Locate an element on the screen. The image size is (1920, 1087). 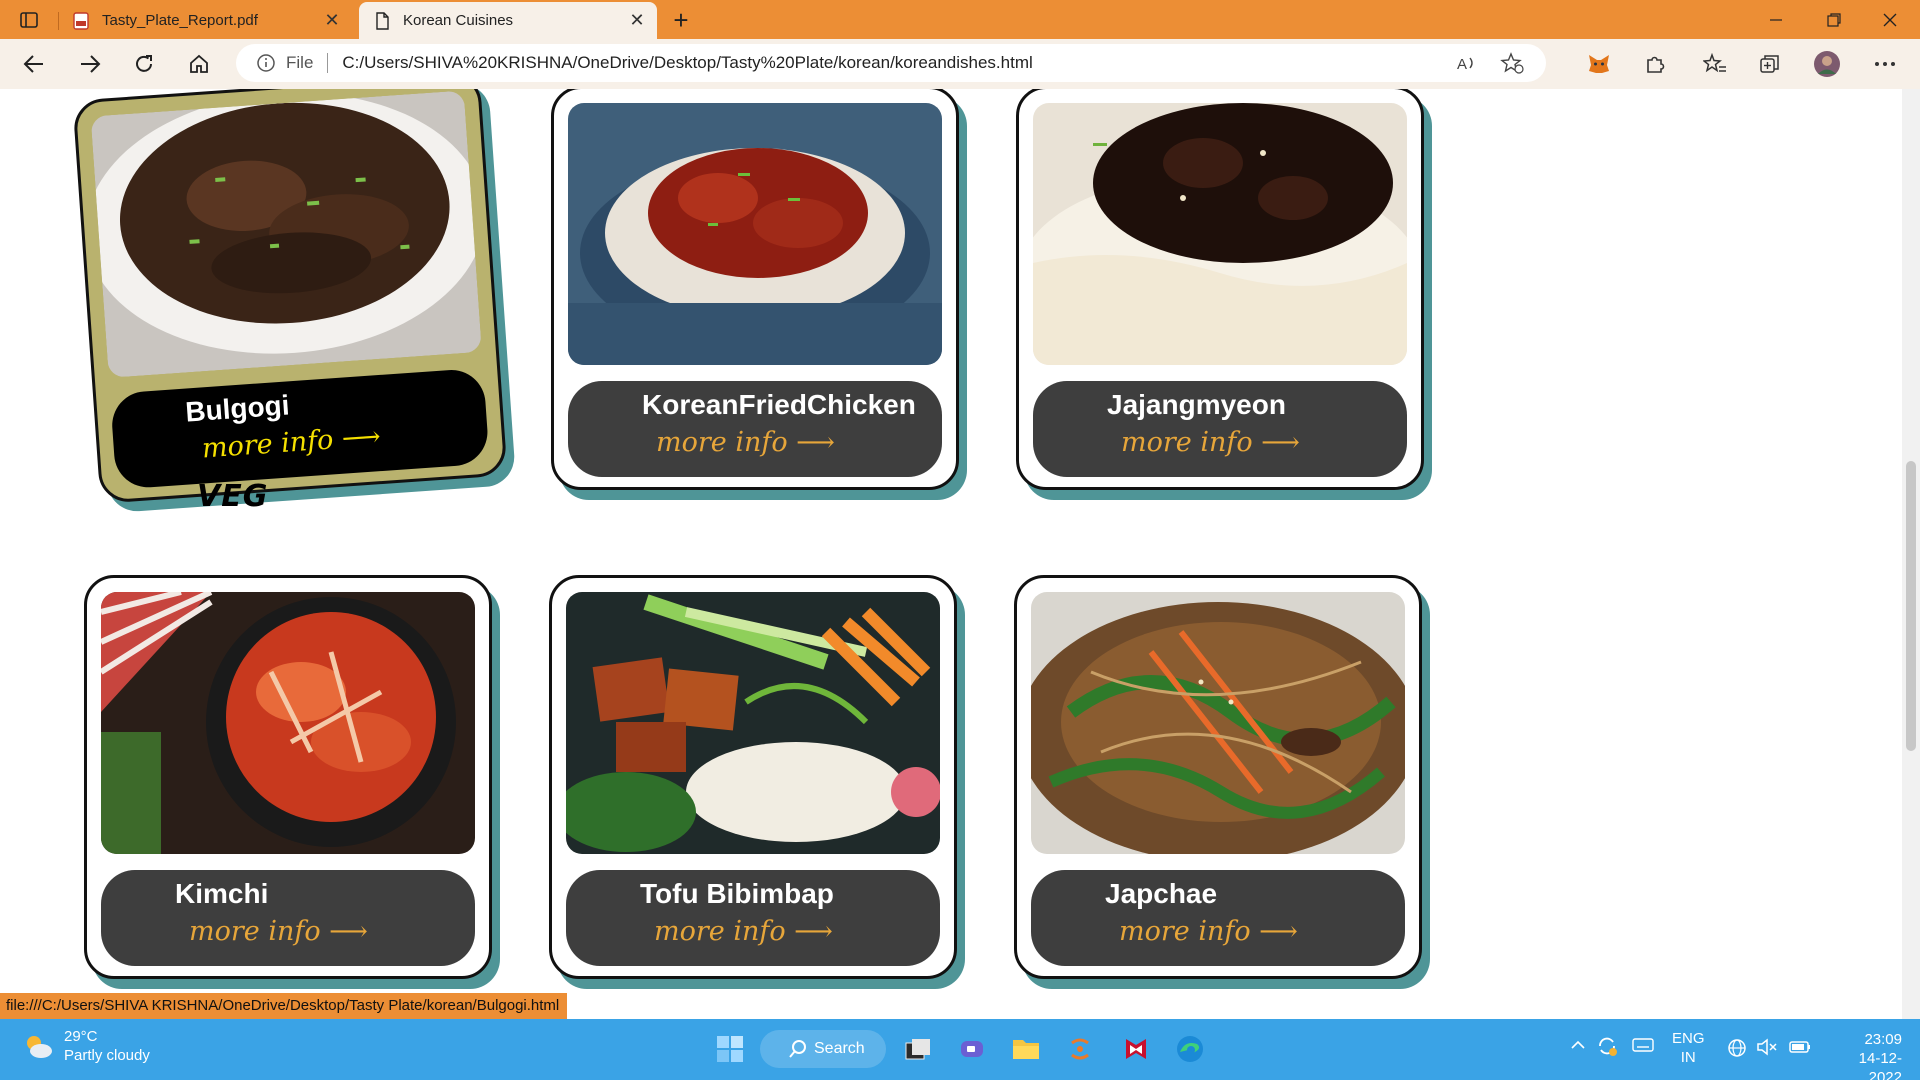
section-heading-veg: VEG is located at coordinates (233, 496).